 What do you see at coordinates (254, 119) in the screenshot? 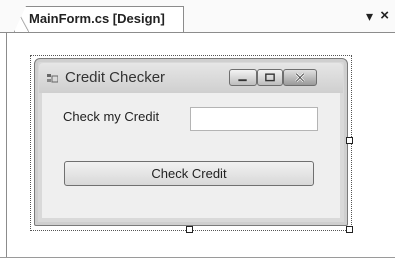
I see `credit-textbox` at bounding box center [254, 119].